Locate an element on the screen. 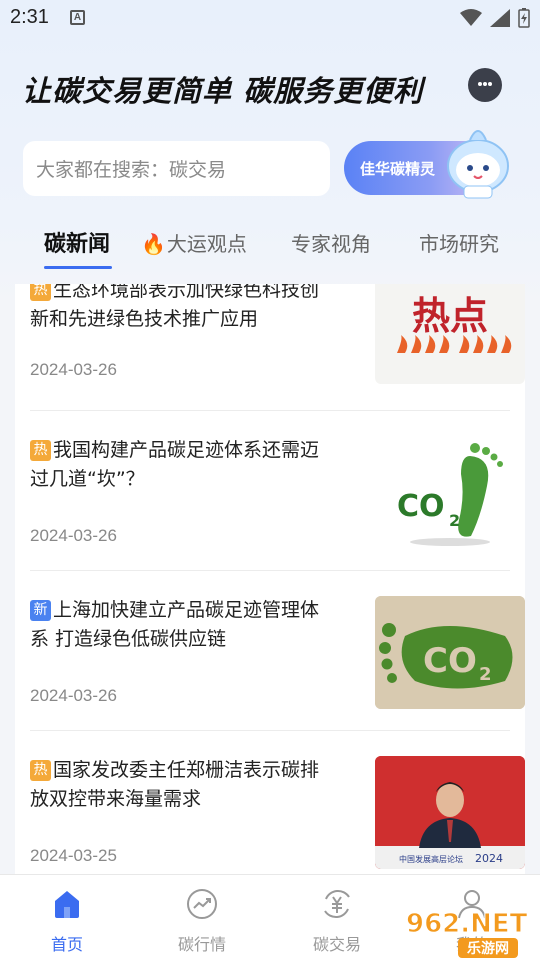 The height and width of the screenshot is (960, 540). nav-label: 首页 is located at coordinates (66, 944).